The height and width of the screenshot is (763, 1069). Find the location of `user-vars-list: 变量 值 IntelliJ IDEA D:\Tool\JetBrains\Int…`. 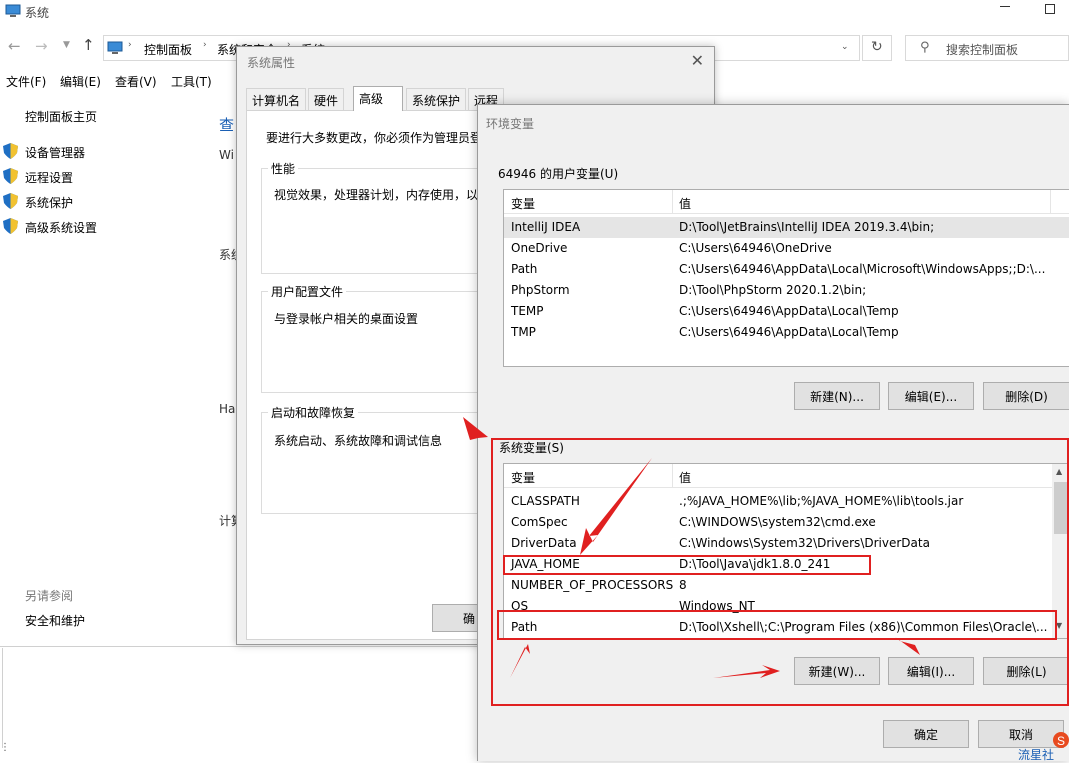

user-vars-list: 变量 值 IntelliJ IDEA D:\Tool\JetBrains\Int… is located at coordinates (786, 278).